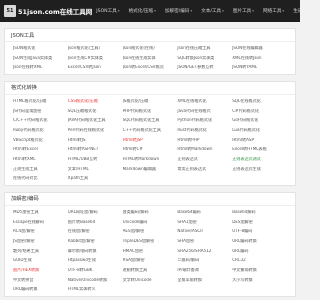 The width and height of the screenshot is (320, 300). Describe the element at coordinates (95, 251) in the screenshot. I see `tool-link: 摩尔斯电码转换` at that location.